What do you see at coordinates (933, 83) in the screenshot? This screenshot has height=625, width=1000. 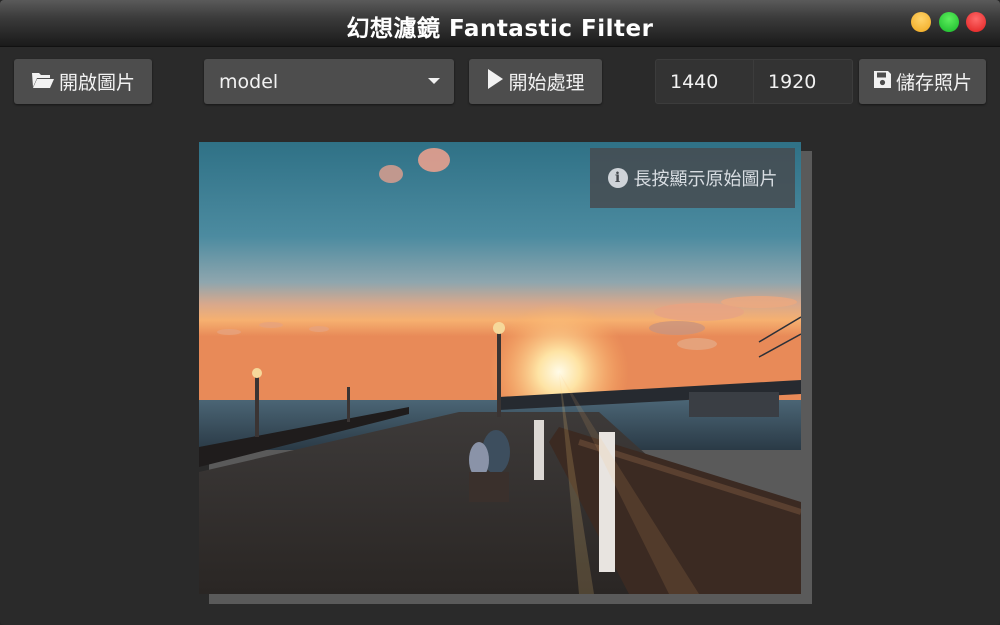 I see `save-photo-label: 儲存照片` at bounding box center [933, 83].